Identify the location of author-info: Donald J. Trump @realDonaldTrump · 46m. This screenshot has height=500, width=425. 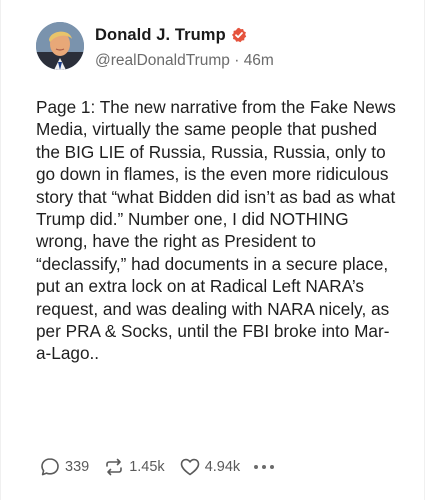
(184, 47).